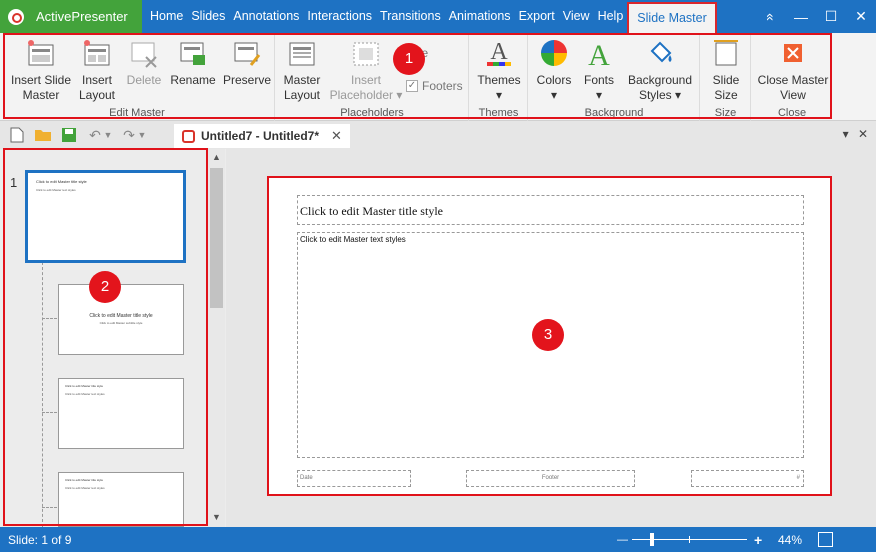 The image size is (876, 552). I want to click on zoom-slider-thumb, so click(652, 539).